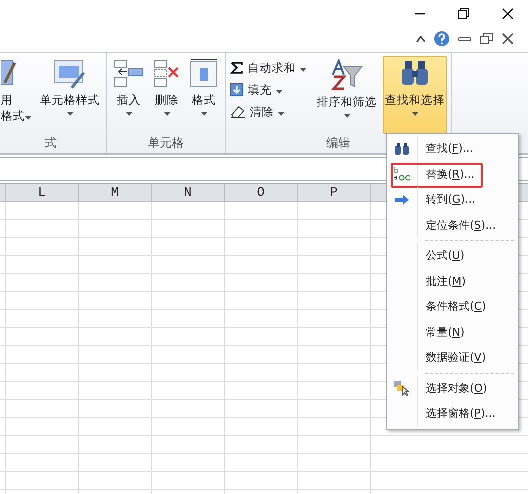 The image size is (528, 494). What do you see at coordinates (167, 74) in the screenshot?
I see `delete-cells-icon` at bounding box center [167, 74].